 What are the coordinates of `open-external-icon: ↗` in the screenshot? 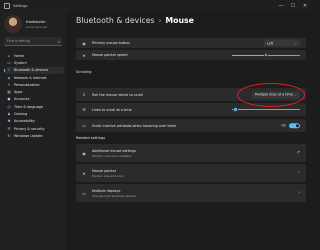 It's located at (298, 153).